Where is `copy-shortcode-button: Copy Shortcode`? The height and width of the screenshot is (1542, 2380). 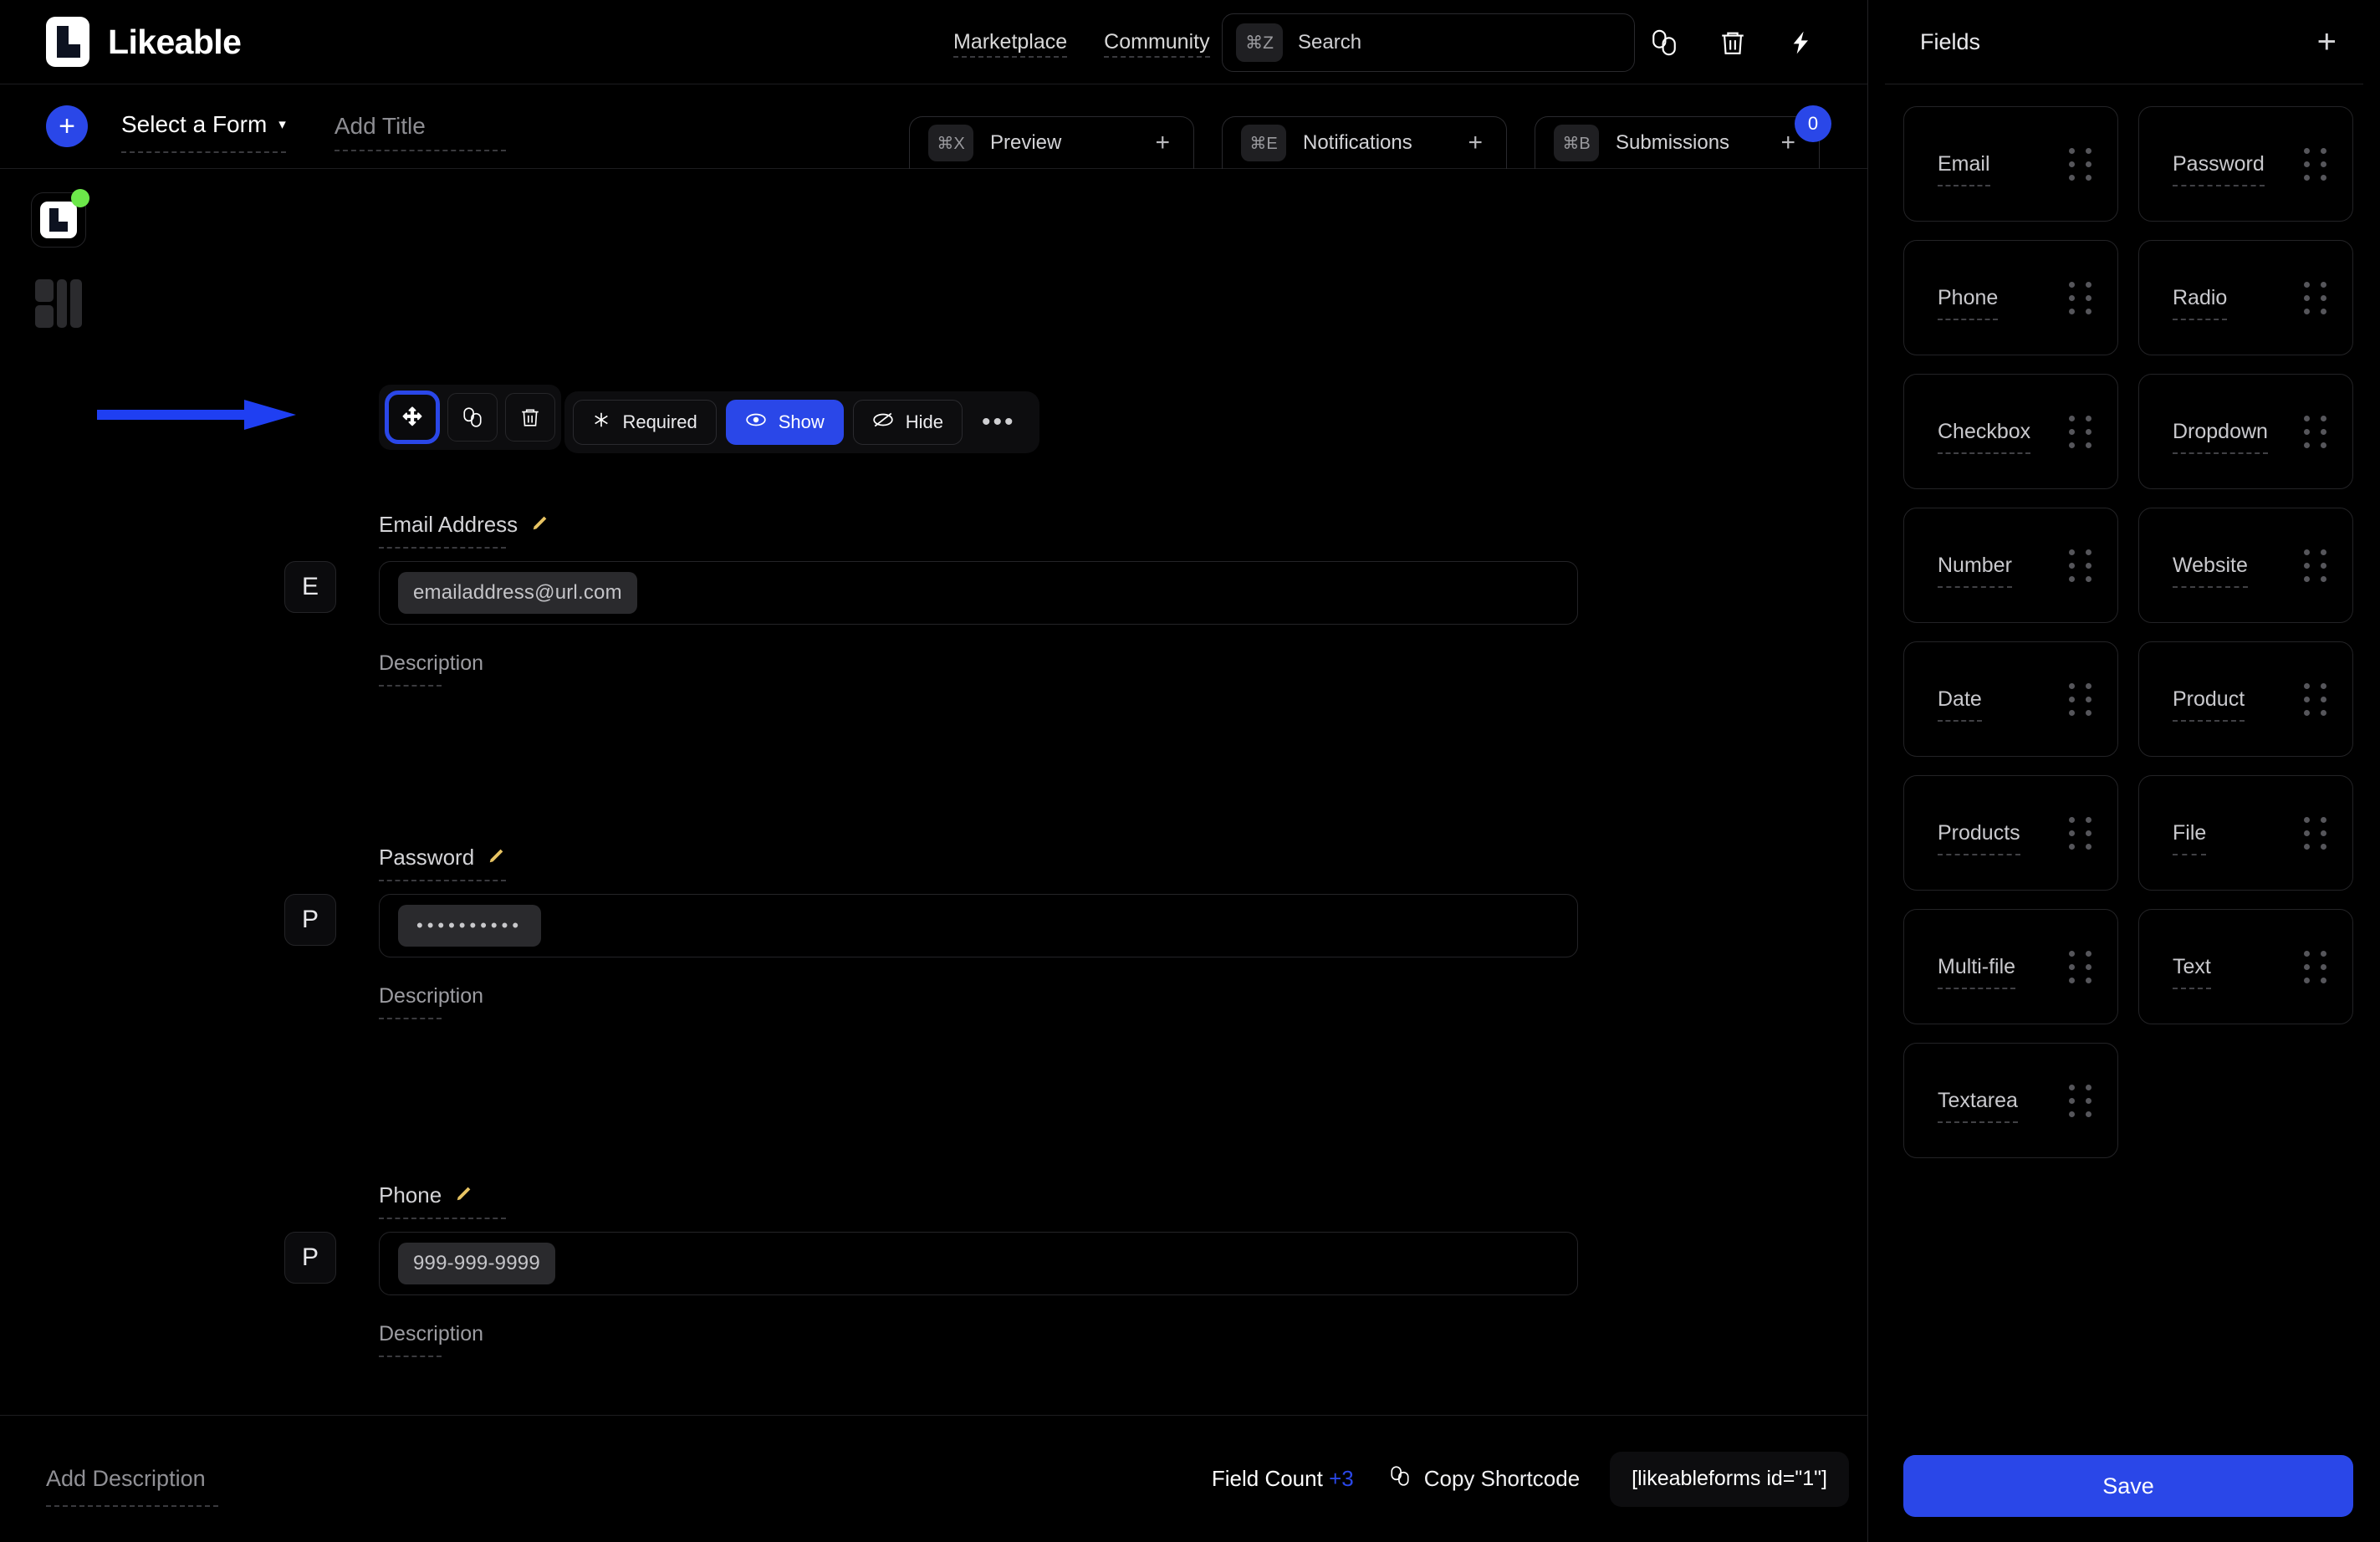 copy-shortcode-button: Copy Shortcode is located at coordinates (1484, 1479).